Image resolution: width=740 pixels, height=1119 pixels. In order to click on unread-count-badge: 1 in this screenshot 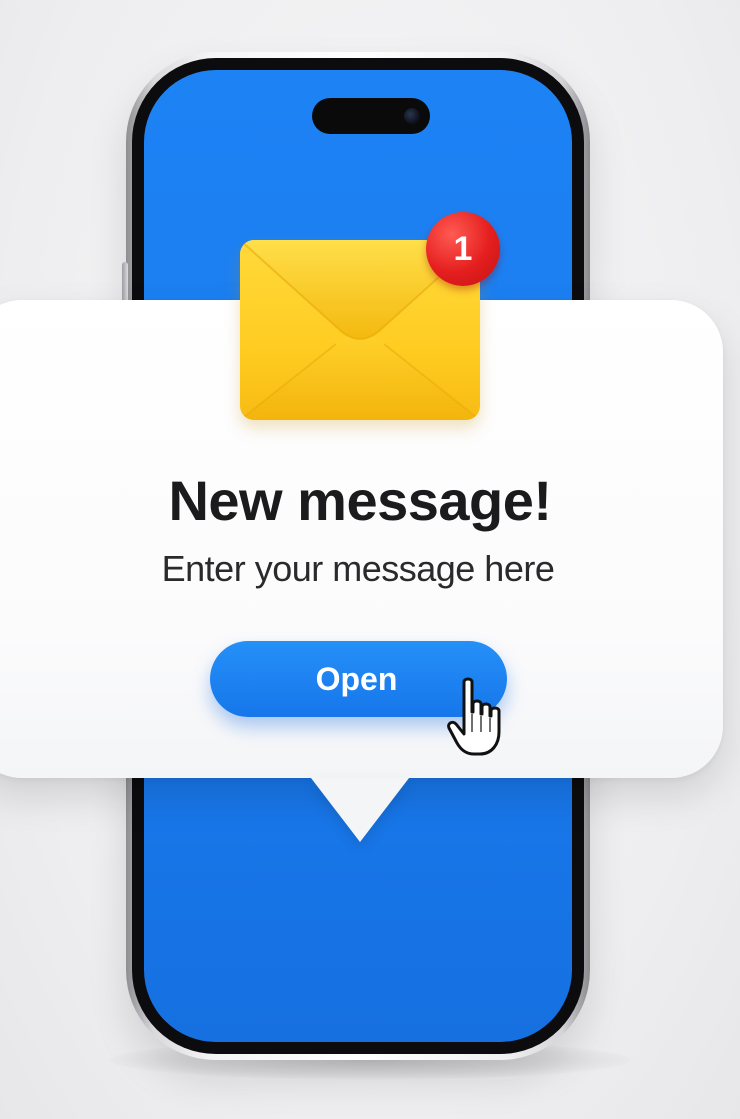, I will do `click(463, 249)`.